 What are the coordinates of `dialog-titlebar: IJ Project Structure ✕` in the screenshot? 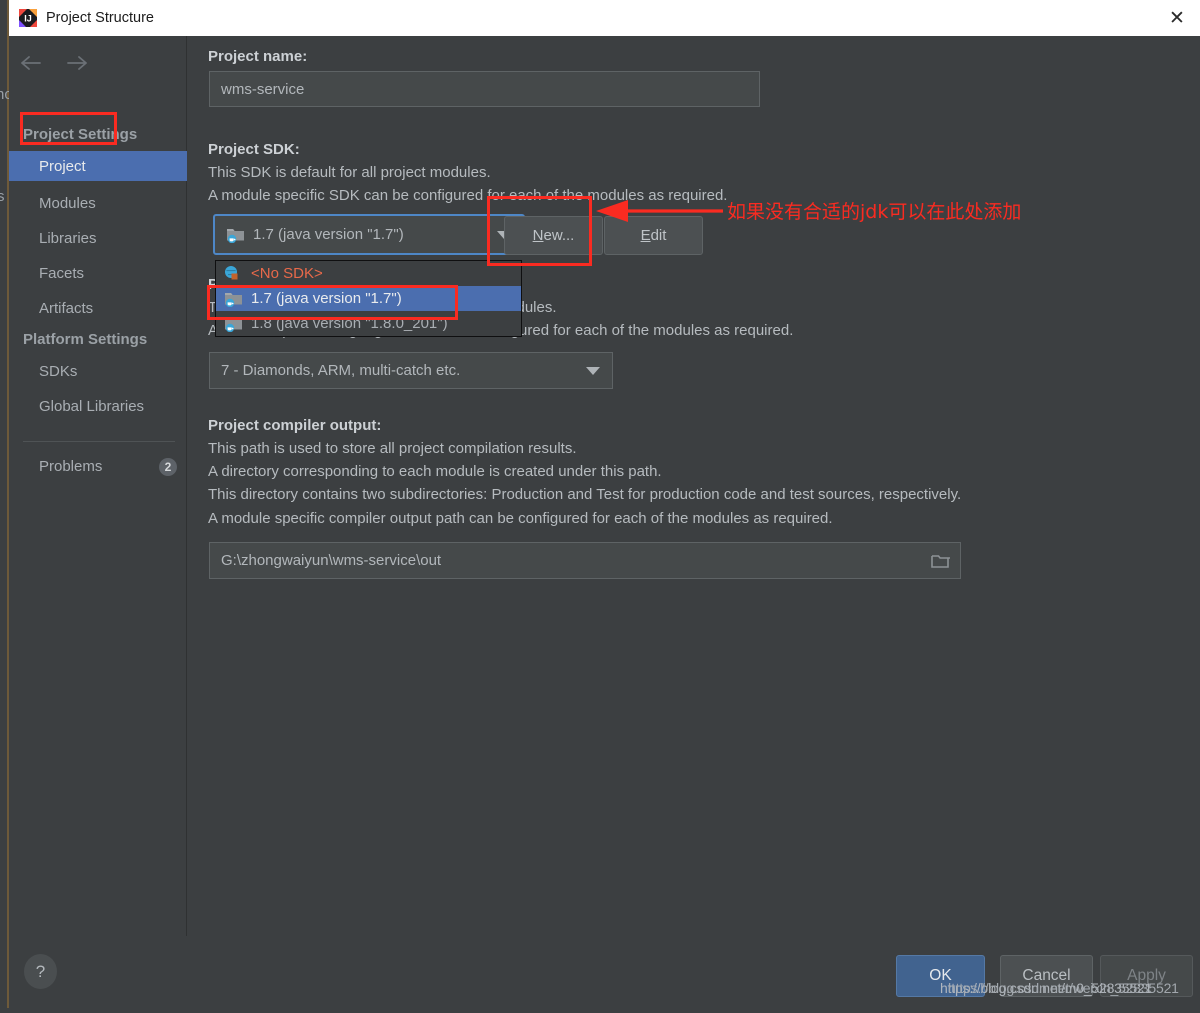 It's located at (604, 18).